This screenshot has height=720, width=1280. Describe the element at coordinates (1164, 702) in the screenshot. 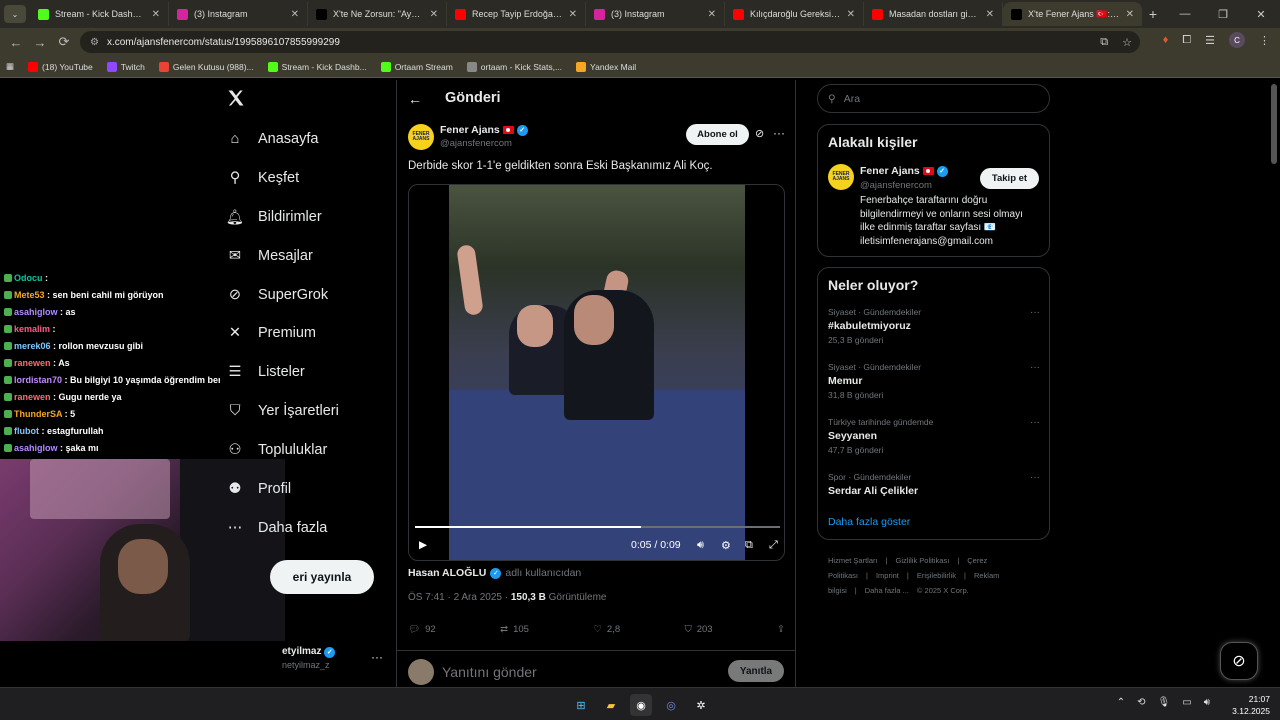

I see `microphone-icon: 🎙︎` at that location.